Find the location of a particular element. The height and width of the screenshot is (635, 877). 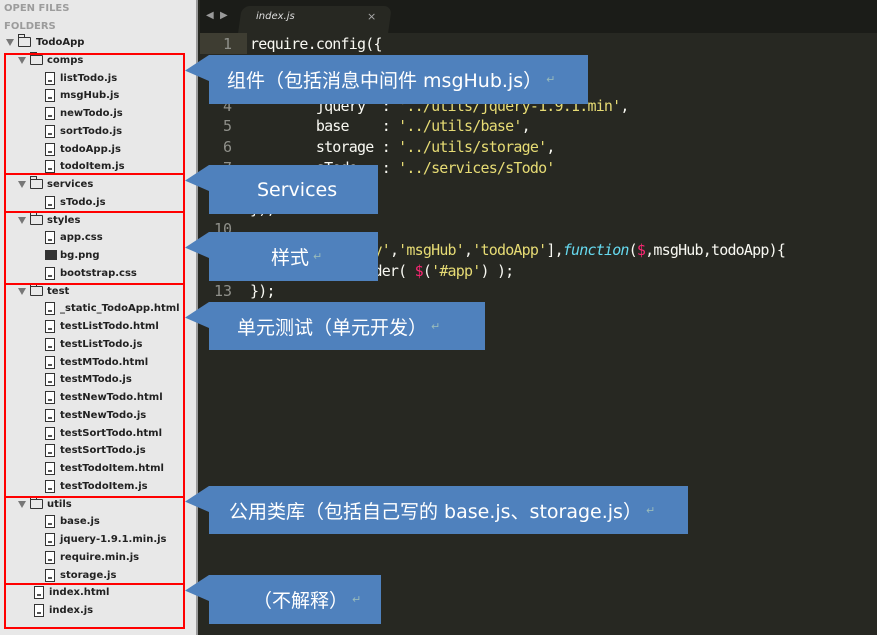

tab-label: index.js is located at coordinates (275, 16).